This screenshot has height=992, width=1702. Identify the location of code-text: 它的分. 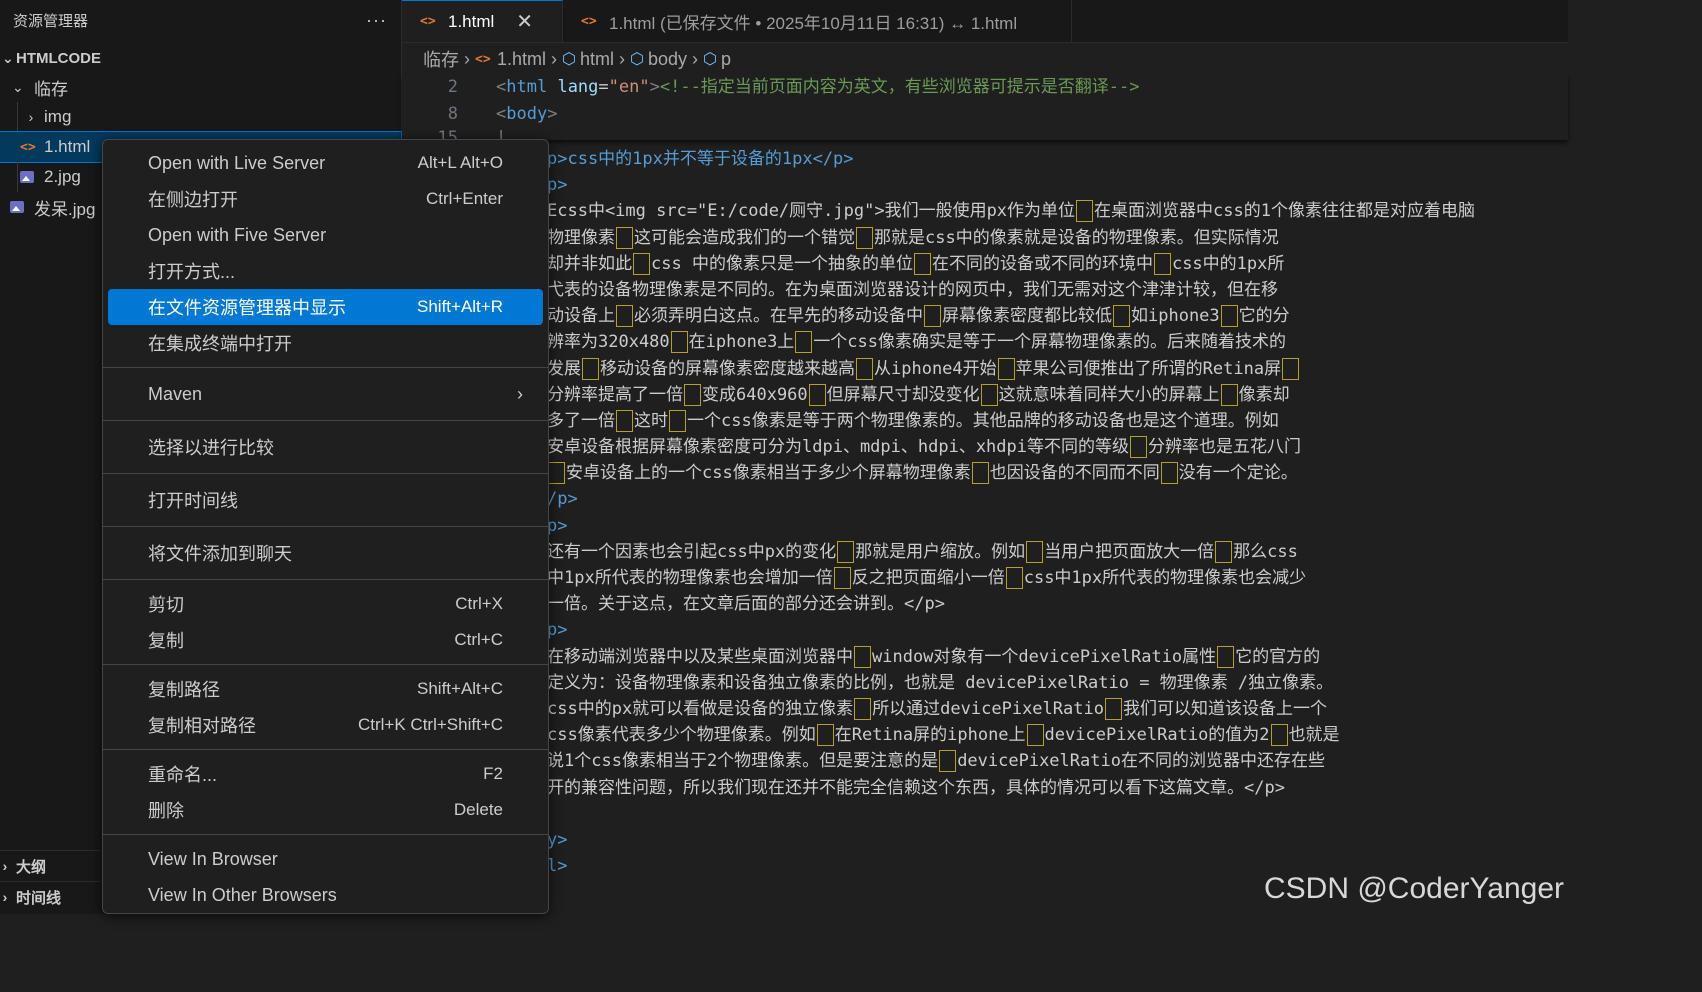
(1264, 316).